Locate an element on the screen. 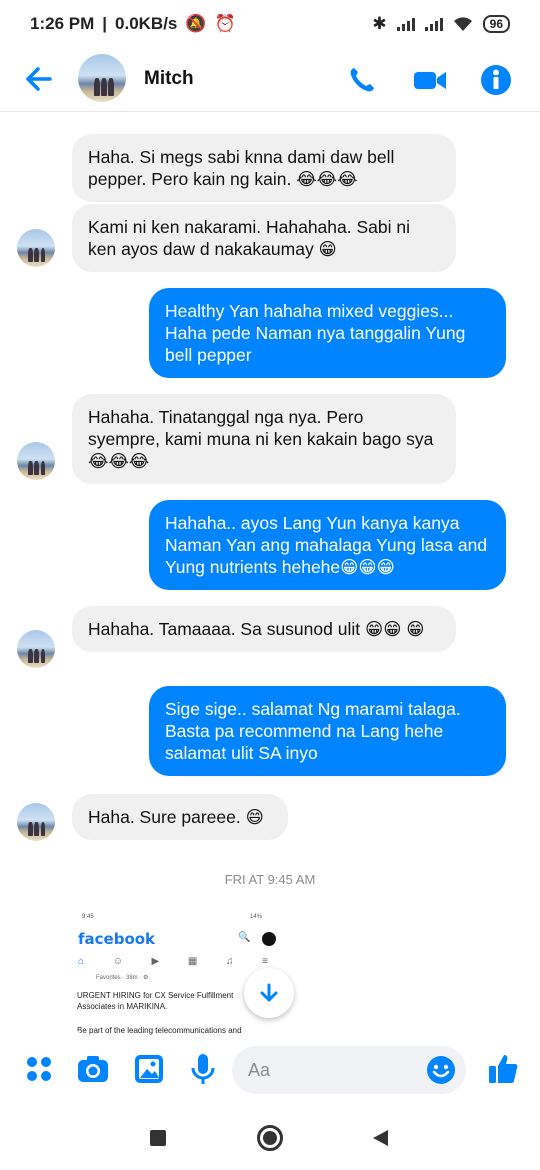  home-button is located at coordinates (270, 1138).